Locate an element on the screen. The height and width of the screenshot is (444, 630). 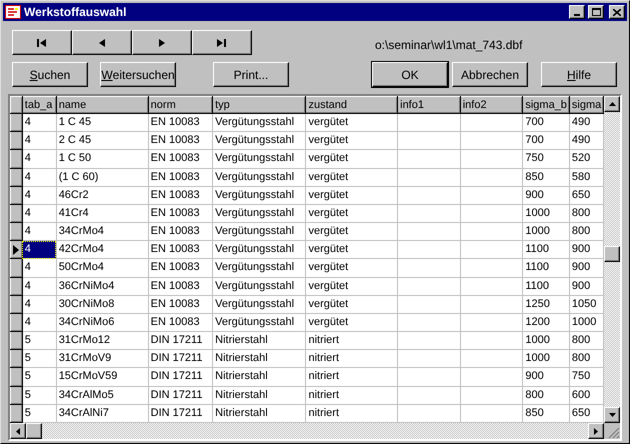
right-triangle-icon is located at coordinates (162, 42).